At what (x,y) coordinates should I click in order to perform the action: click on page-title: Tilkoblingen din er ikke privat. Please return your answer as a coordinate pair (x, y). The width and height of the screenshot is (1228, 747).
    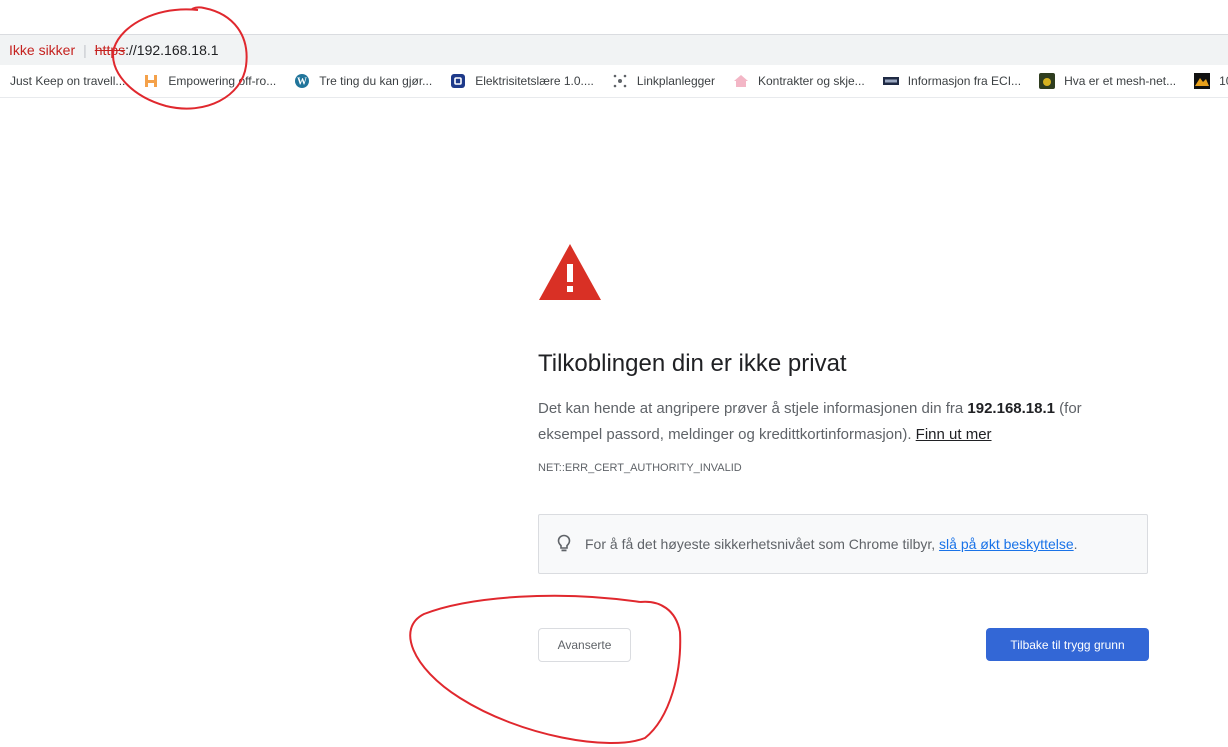
    Looking at the image, I should click on (692, 363).